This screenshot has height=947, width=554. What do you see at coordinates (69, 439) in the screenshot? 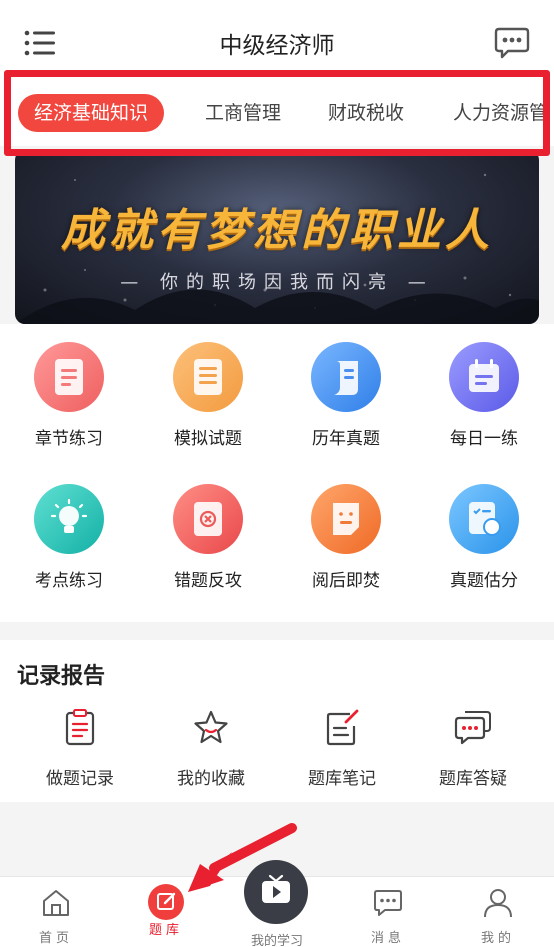
I see `grid-label: 章节练习` at bounding box center [69, 439].